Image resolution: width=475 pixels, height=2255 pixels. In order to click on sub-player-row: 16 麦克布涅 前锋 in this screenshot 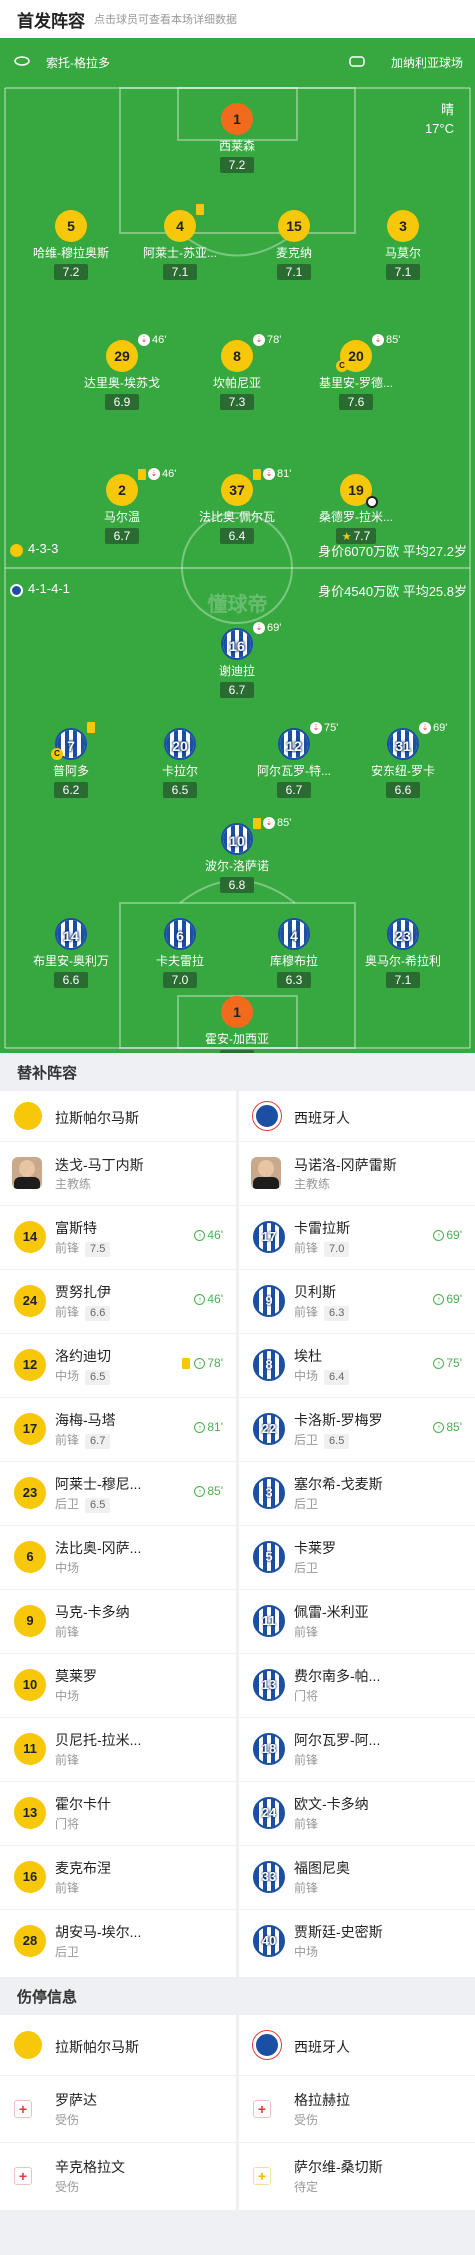, I will do `click(118, 1877)`.